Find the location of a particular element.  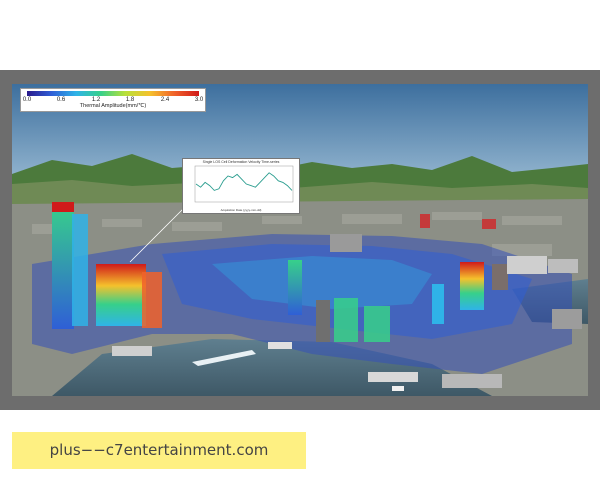

website-banner: plus−−c7entertainment.com is located at coordinates (159, 450).